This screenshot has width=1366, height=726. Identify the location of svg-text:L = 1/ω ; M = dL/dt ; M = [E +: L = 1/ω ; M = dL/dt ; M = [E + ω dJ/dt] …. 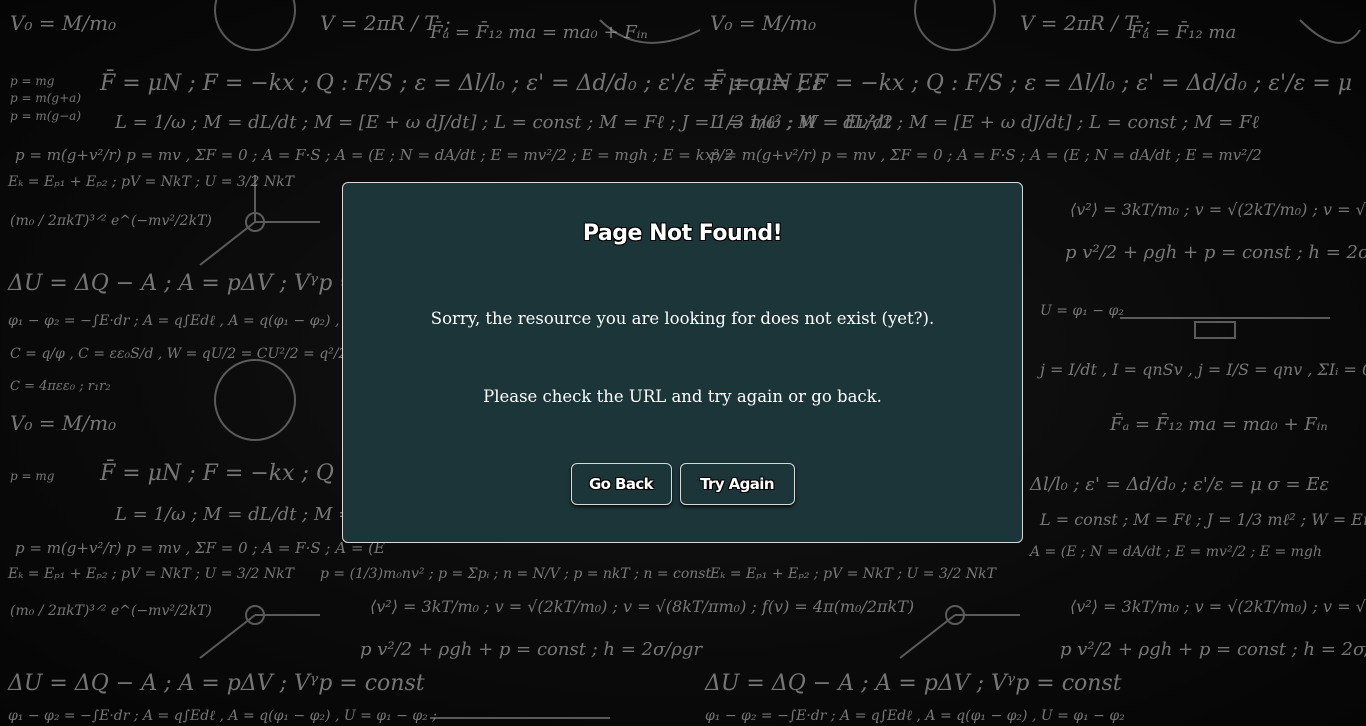
(984, 122).